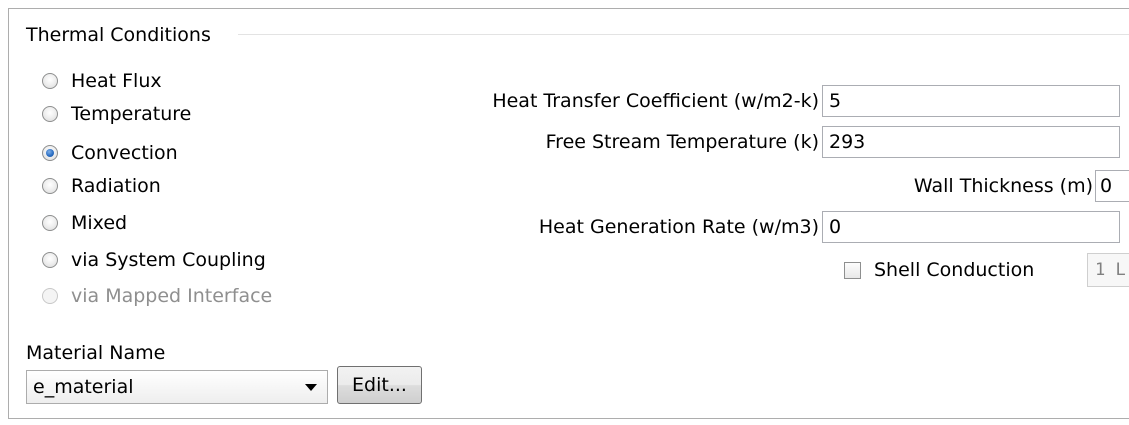 The image size is (1129, 425). Describe the element at coordinates (177, 387) in the screenshot. I see `material-select: e_material` at that location.